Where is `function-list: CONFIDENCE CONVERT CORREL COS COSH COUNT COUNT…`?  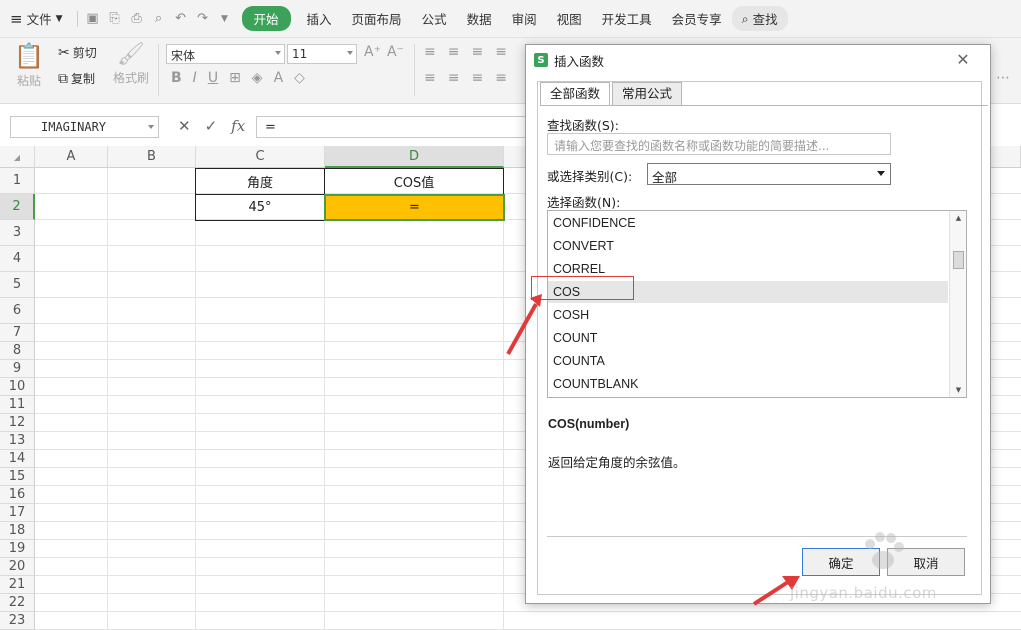
function-list: CONFIDENCE CONVERT CORREL COS COSH COUNT COUNT… is located at coordinates (757, 304).